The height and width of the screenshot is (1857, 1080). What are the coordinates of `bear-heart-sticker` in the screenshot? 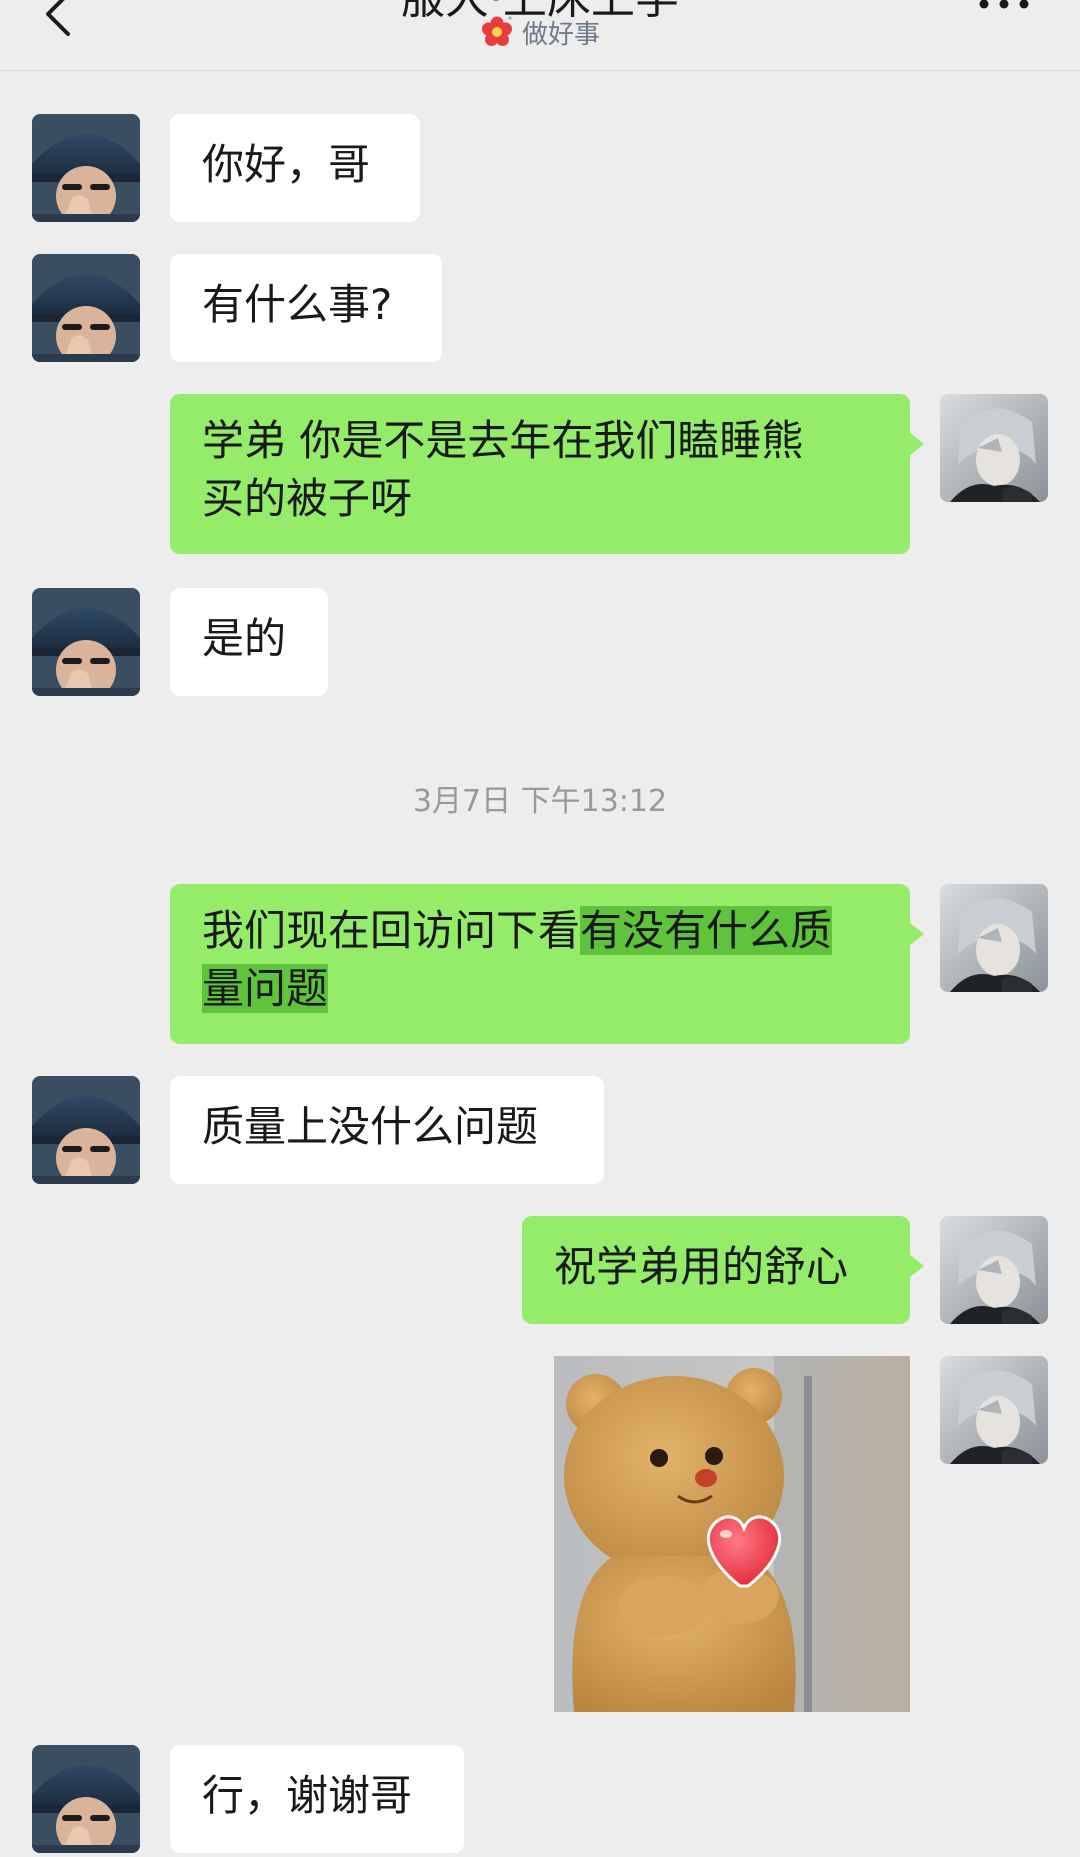 It's located at (732, 1534).